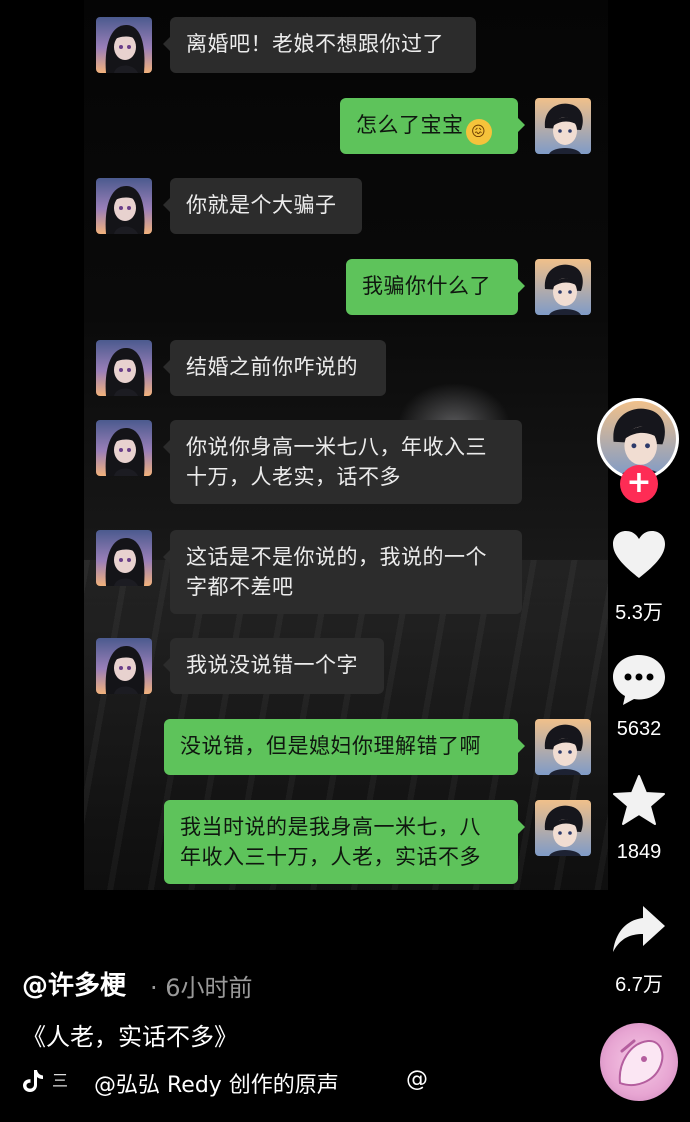 The width and height of the screenshot is (690, 1122). Describe the element at coordinates (478, 132) in the screenshot. I see `persevere-emoji-icon: 😖` at that location.